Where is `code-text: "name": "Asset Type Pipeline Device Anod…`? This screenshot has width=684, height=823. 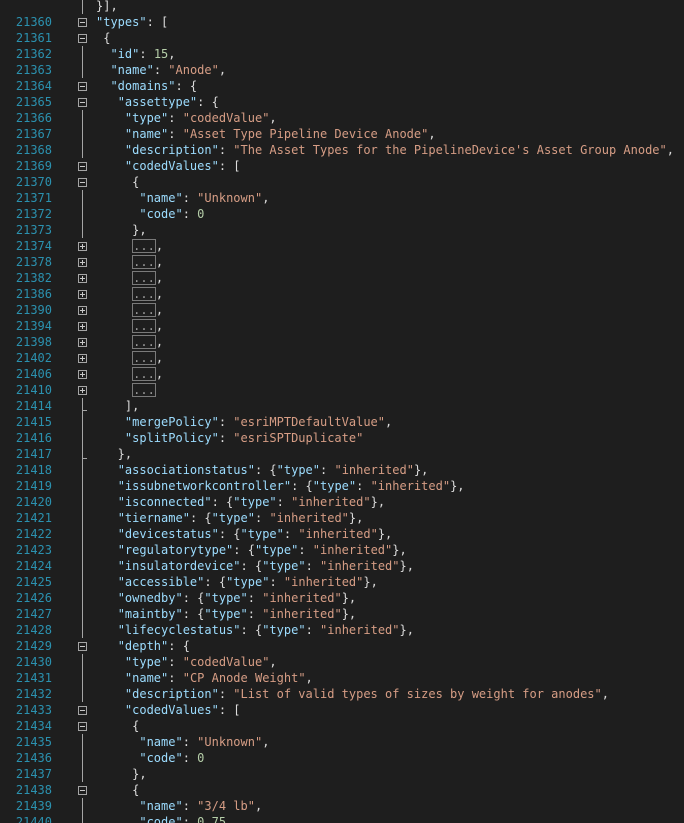 code-text: "name": "Asset Type Pipeline Device Anod… is located at coordinates (280, 134).